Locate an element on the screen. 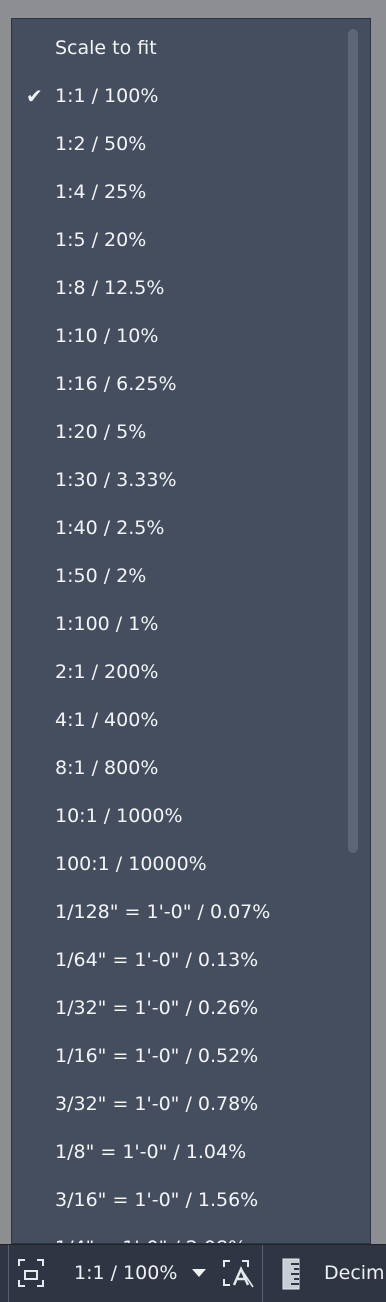  scale-option-label: 1:40 / 2.5% is located at coordinates (110, 528).